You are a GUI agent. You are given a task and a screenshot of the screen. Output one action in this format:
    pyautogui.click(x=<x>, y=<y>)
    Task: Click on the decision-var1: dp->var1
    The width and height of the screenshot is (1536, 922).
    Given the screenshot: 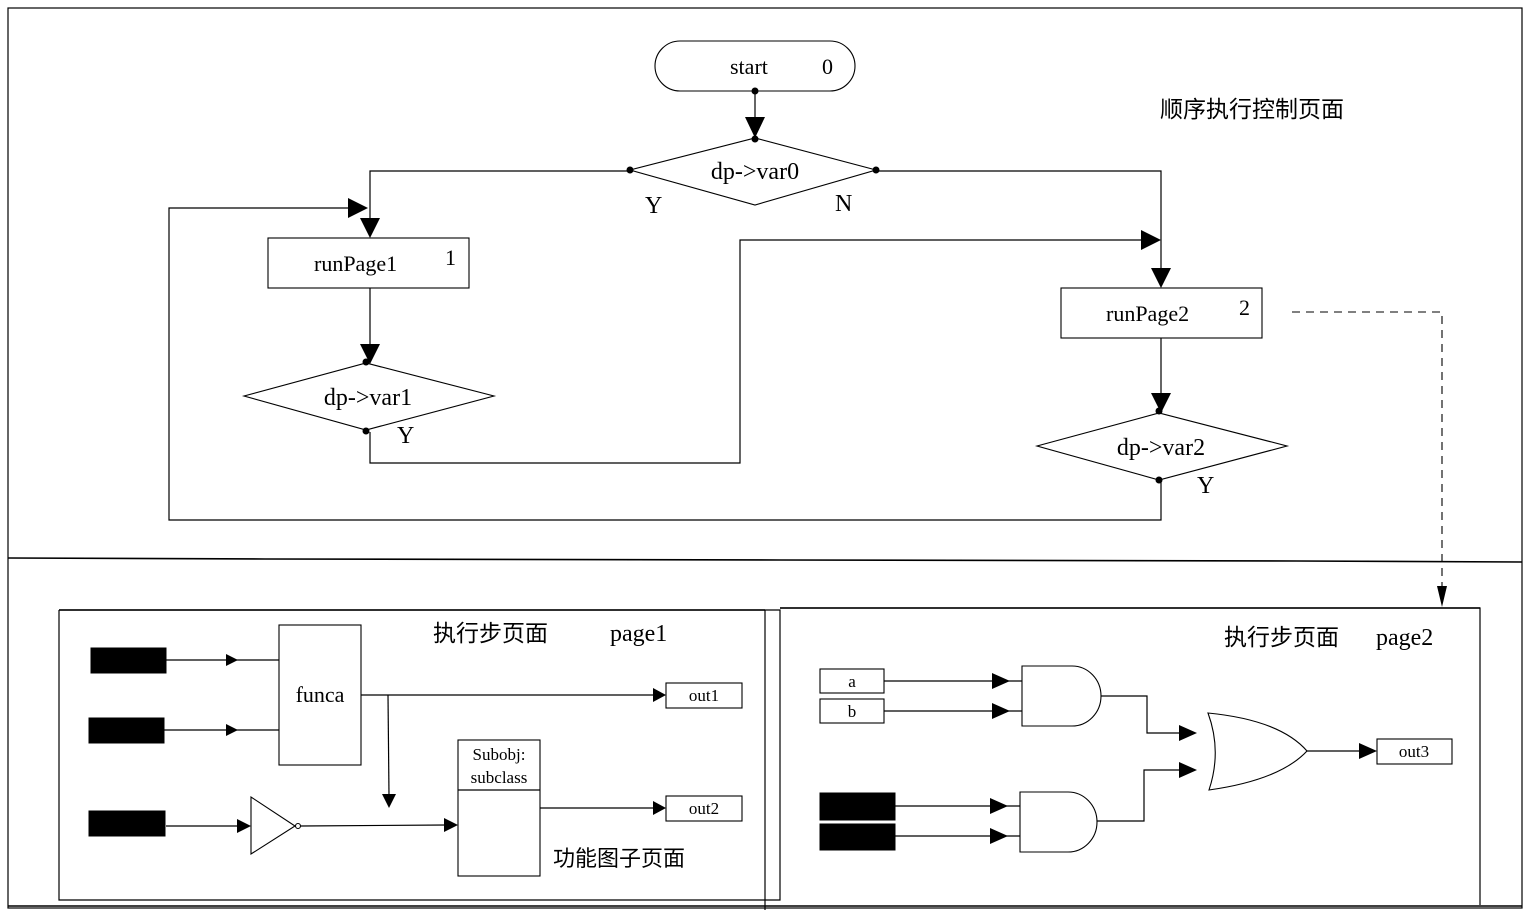 What is the action you would take?
    pyautogui.click(x=369, y=396)
    